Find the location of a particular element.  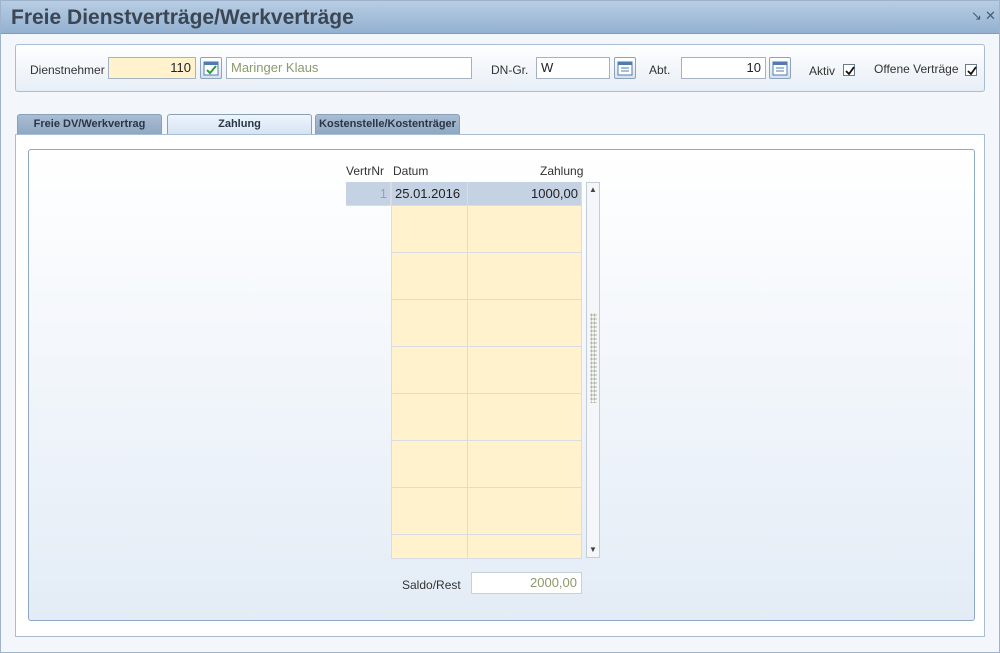

check-list-icon is located at coordinates (211, 68).